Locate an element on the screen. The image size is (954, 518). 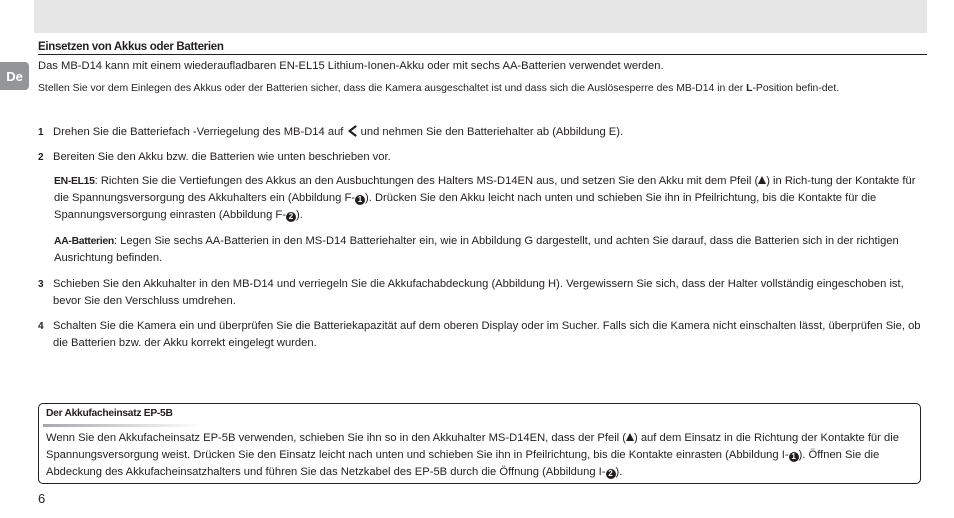
en-el15-term: EN-EL15 is located at coordinates (74, 181).